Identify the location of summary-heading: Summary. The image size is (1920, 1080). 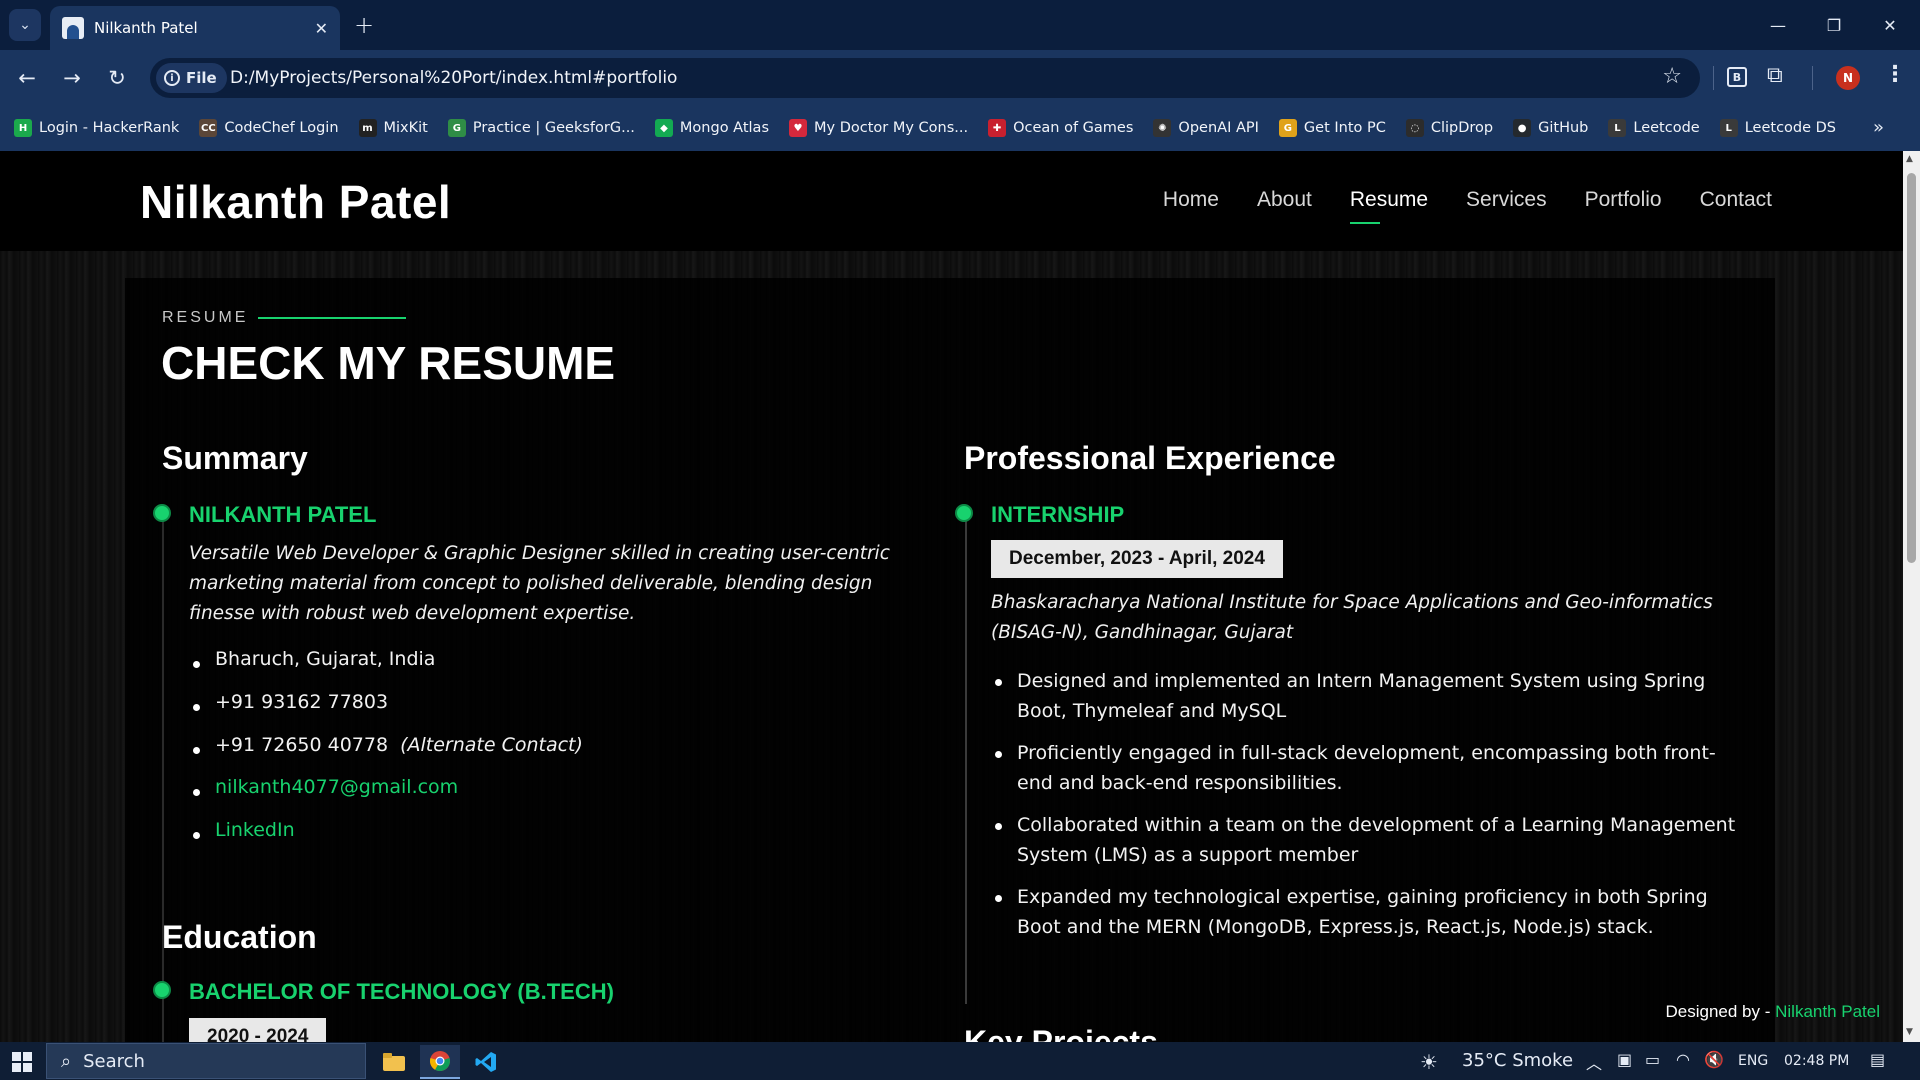
(235, 458).